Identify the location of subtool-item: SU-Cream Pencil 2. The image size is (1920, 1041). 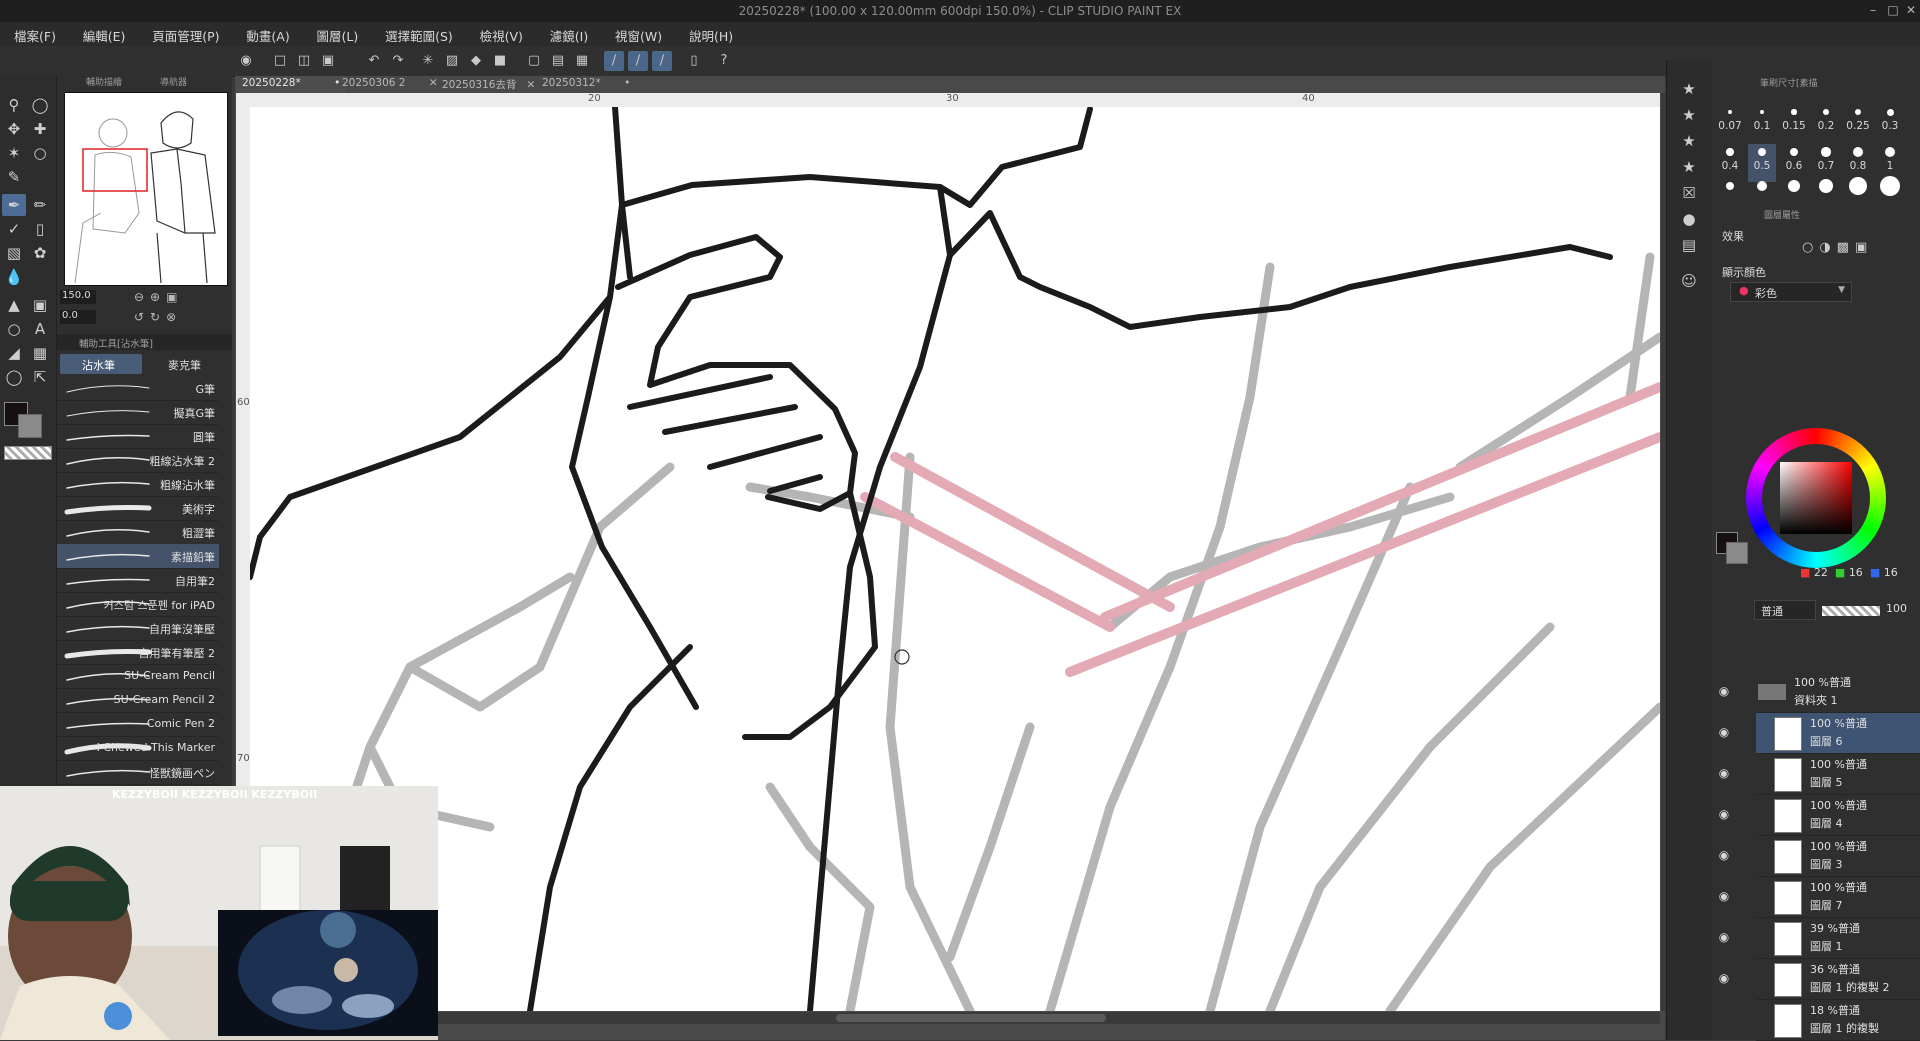
(138, 700).